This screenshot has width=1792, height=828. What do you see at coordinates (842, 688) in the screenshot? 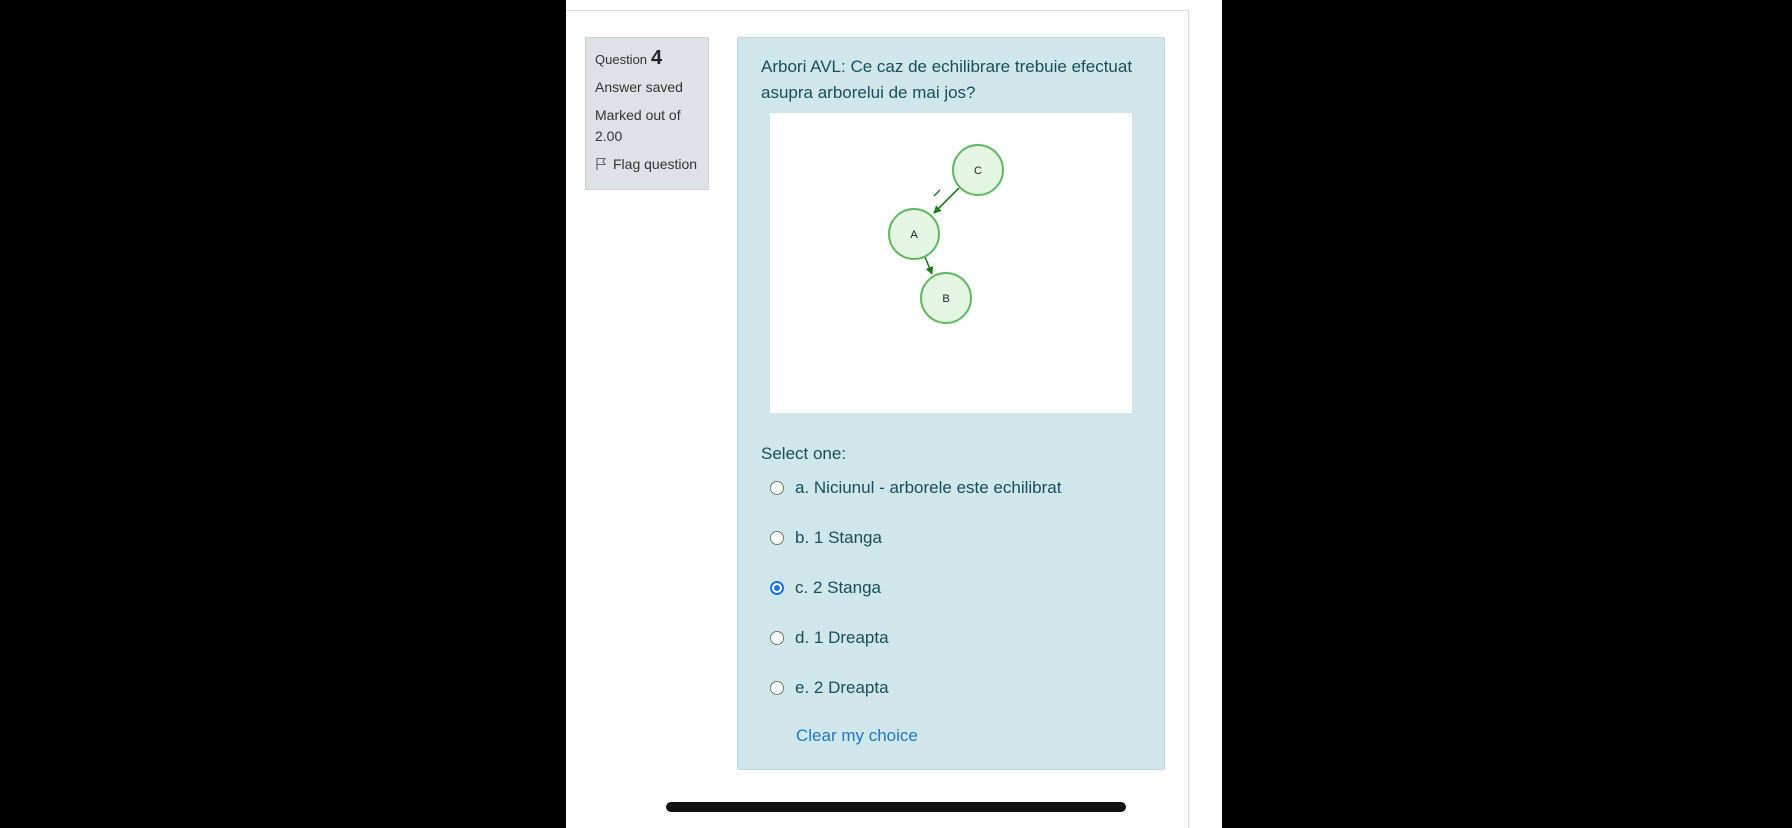
I see `answer-e-label: e. 2 Dreapta` at bounding box center [842, 688].